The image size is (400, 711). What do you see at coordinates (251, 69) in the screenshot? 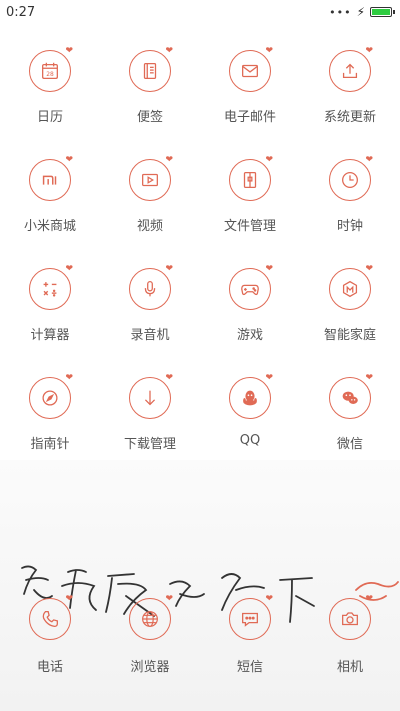
I see `mail-icon: ❤` at bounding box center [251, 69].